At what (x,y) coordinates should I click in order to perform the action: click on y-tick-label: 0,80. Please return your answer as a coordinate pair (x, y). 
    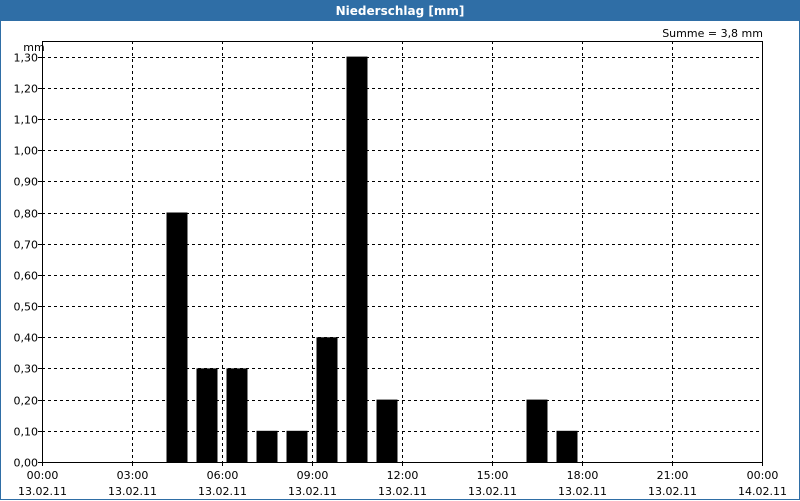
    Looking at the image, I should click on (26, 214).